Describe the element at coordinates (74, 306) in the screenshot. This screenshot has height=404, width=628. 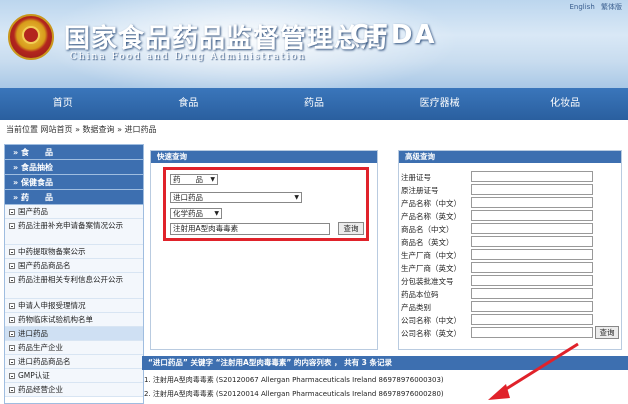
I see `sidebar-item: 申请人申报受理情况` at that location.